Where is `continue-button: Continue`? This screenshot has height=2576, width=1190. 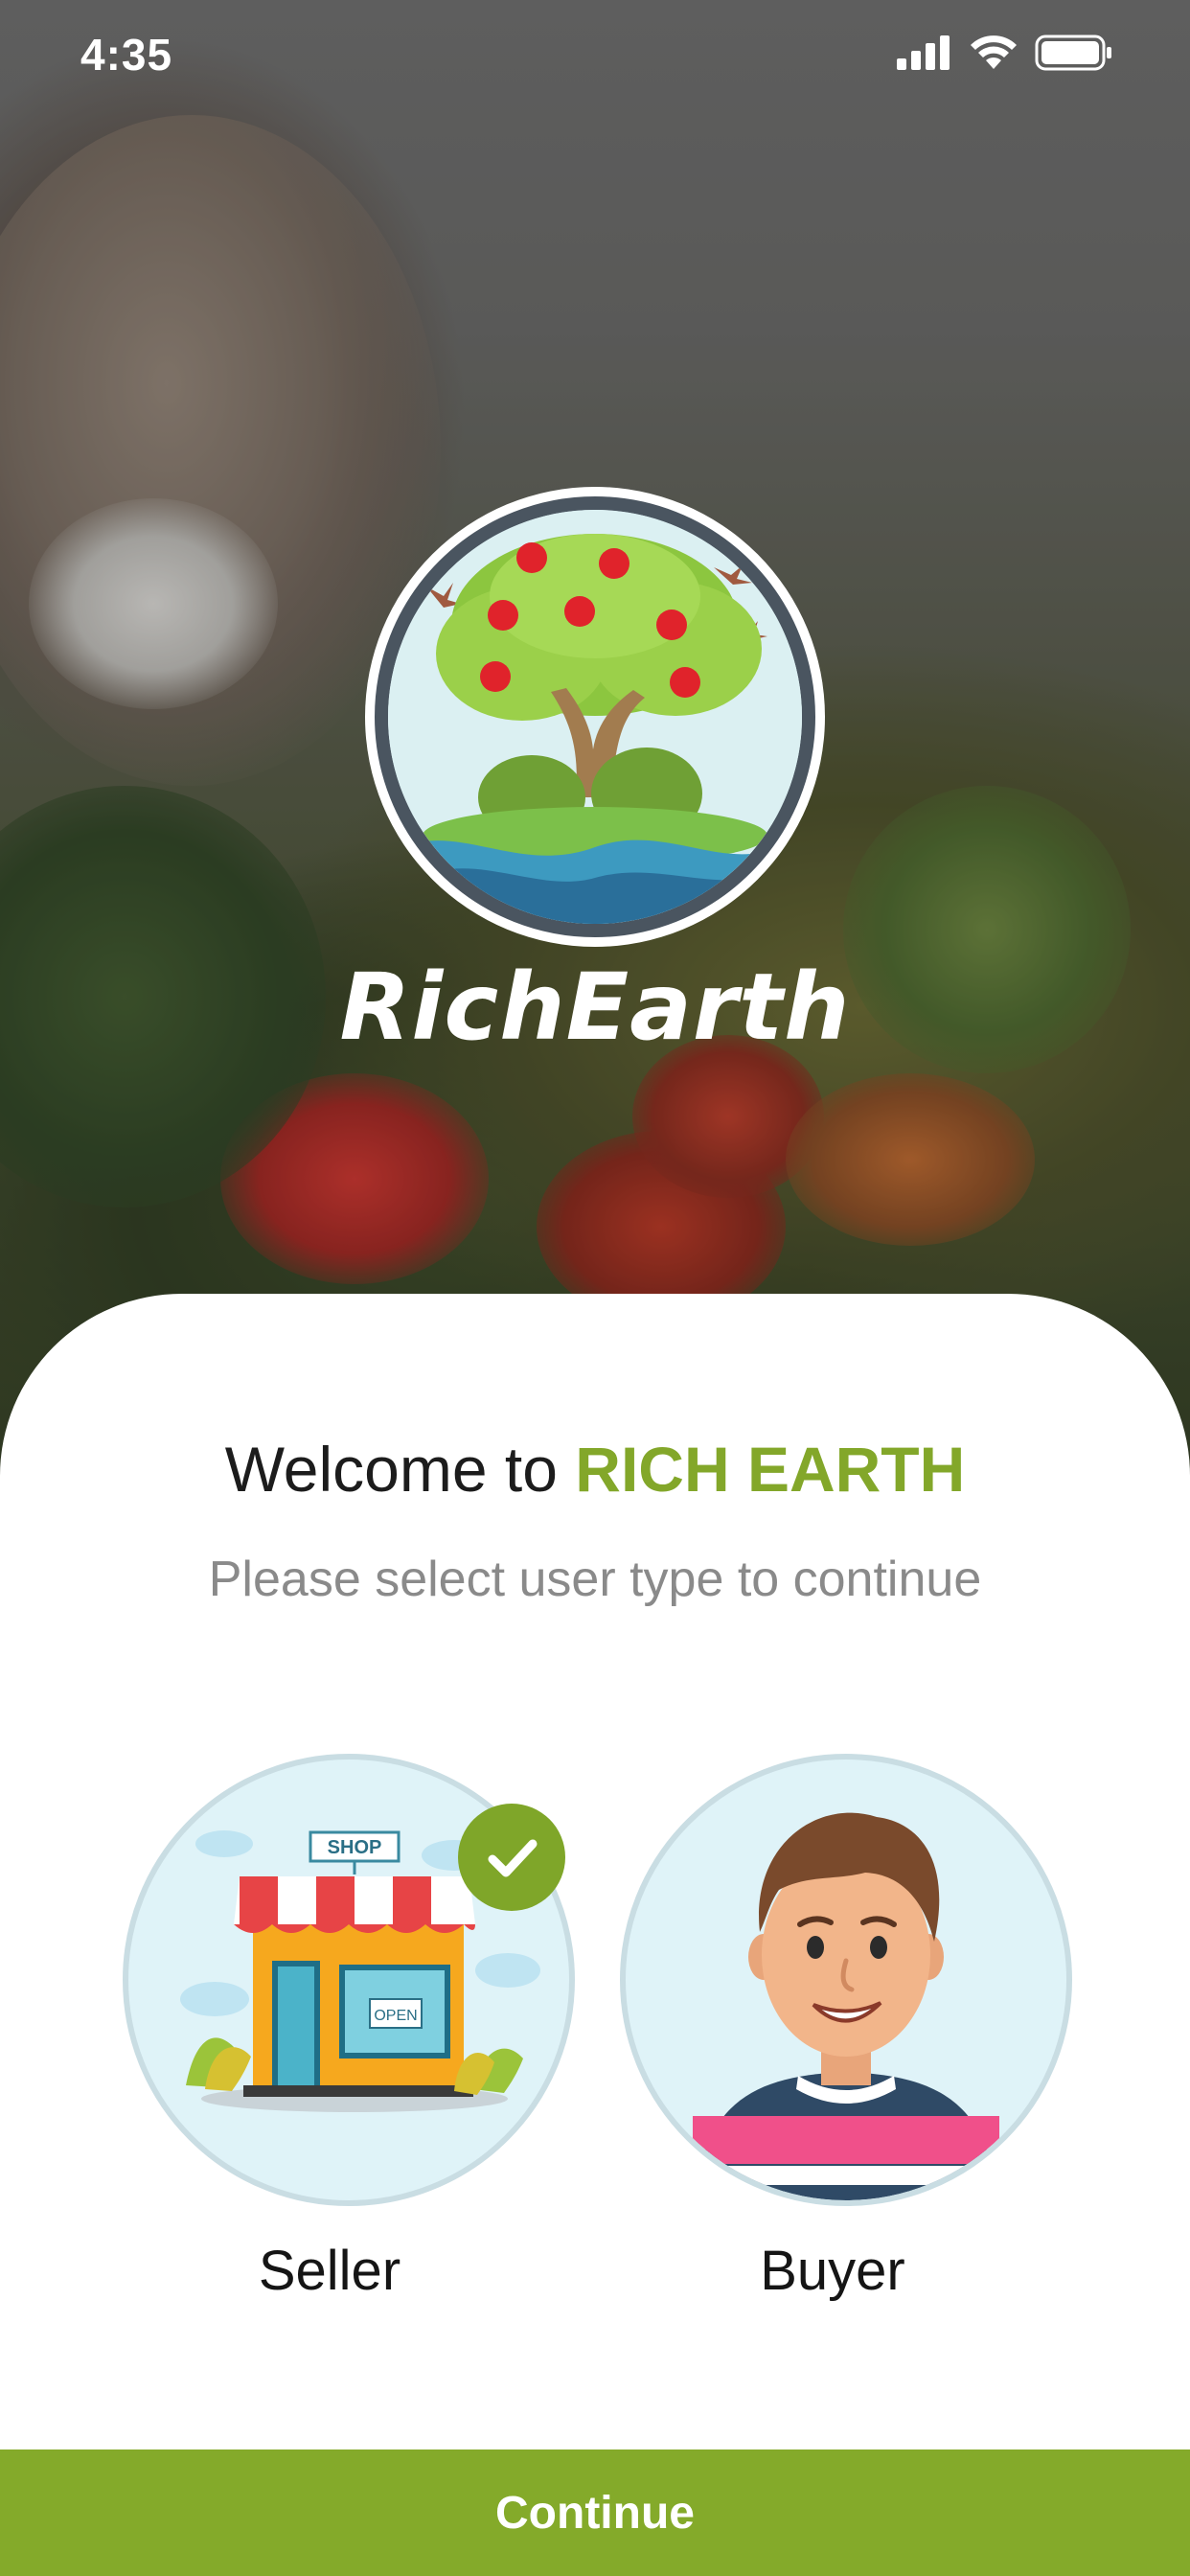
continue-button: Continue is located at coordinates (595, 2513).